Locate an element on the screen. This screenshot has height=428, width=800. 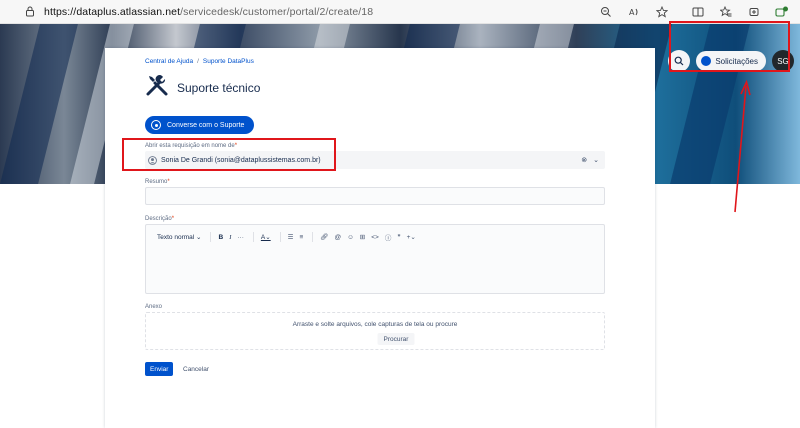
extensions-icon is located at coordinates (782, 12).